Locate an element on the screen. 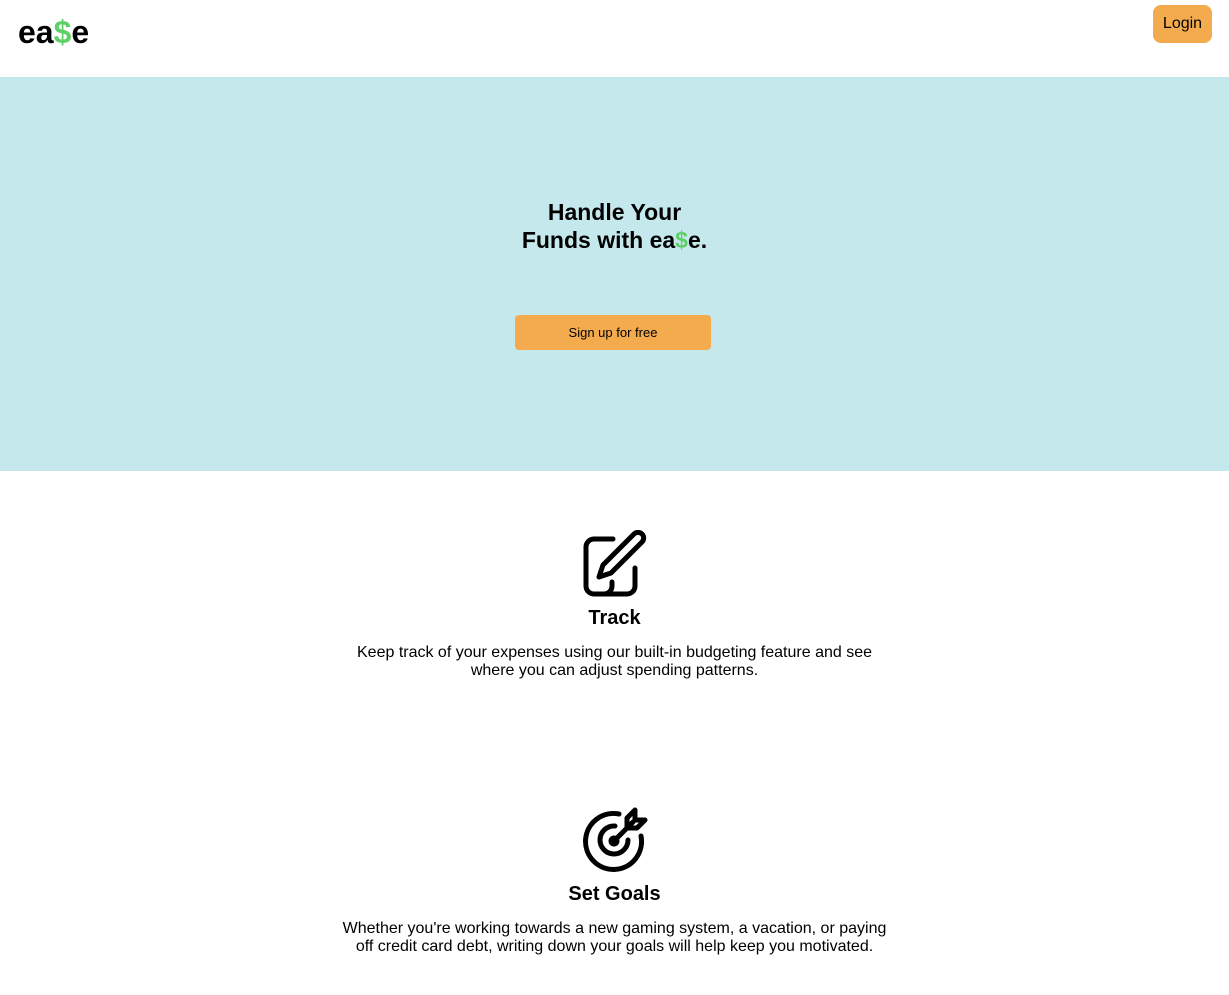 The width and height of the screenshot is (1229, 995). logo-dollar-sign: $ is located at coordinates (62, 32).